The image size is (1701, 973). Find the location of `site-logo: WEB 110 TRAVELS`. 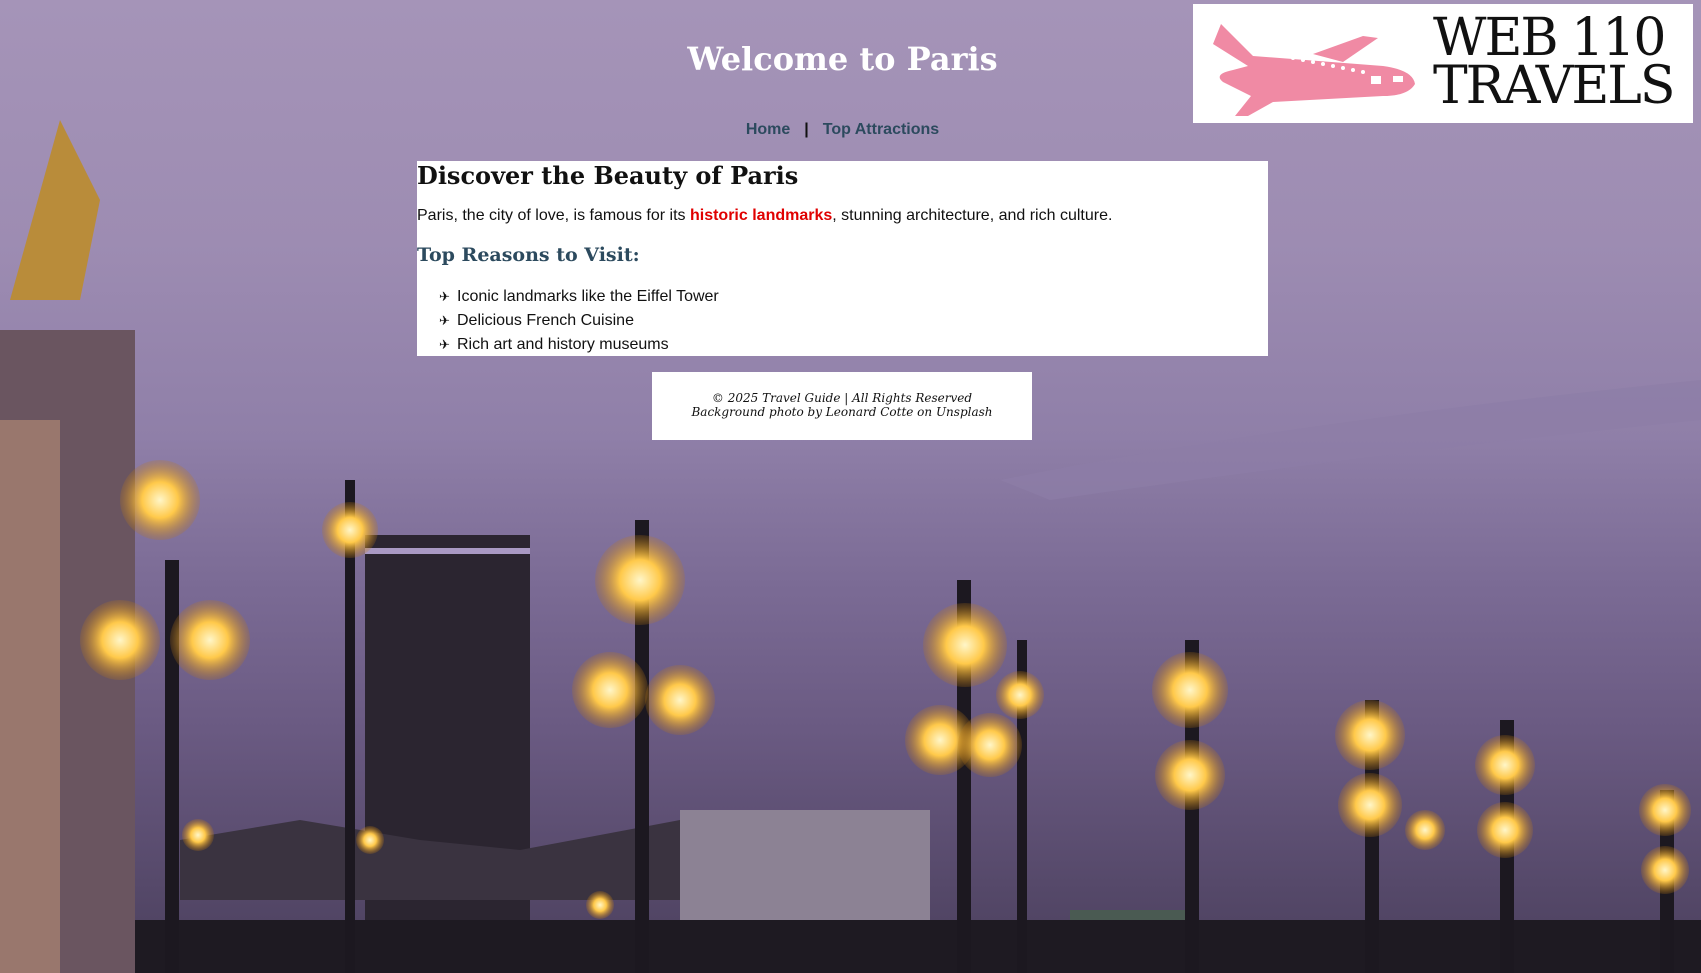

site-logo: WEB 110 TRAVELS is located at coordinates (1443, 63).